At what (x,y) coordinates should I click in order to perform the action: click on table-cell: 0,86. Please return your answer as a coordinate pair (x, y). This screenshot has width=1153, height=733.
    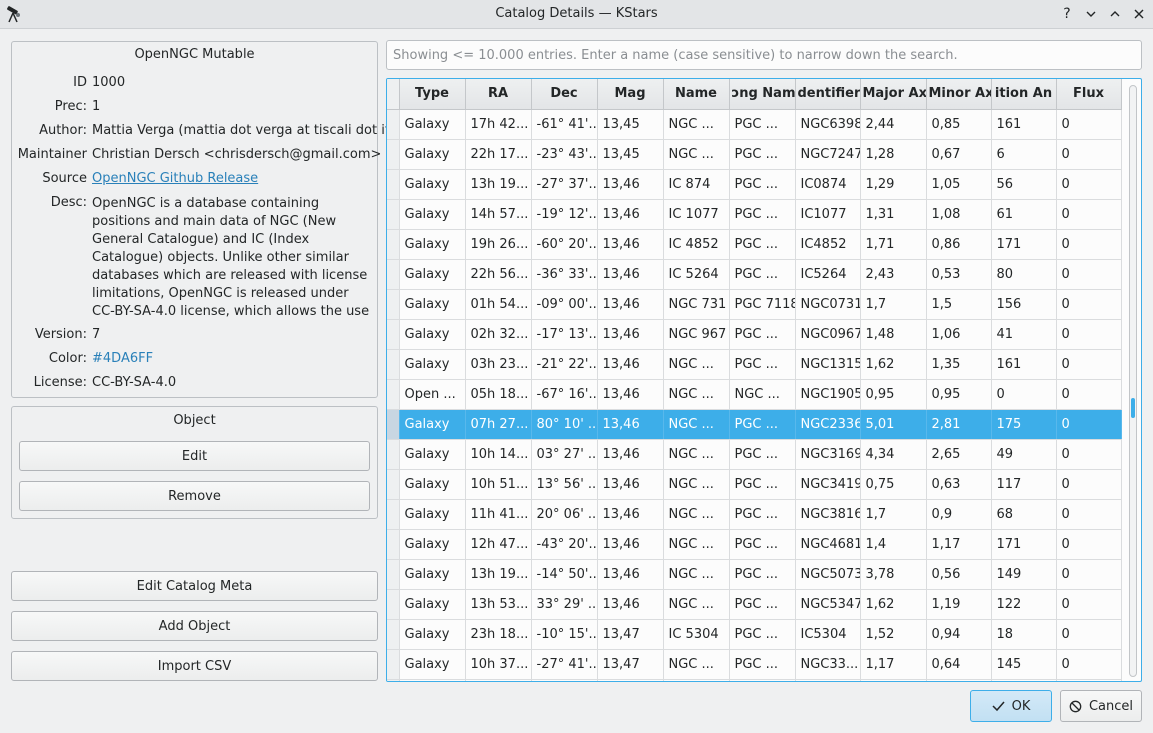
    Looking at the image, I should click on (959, 244).